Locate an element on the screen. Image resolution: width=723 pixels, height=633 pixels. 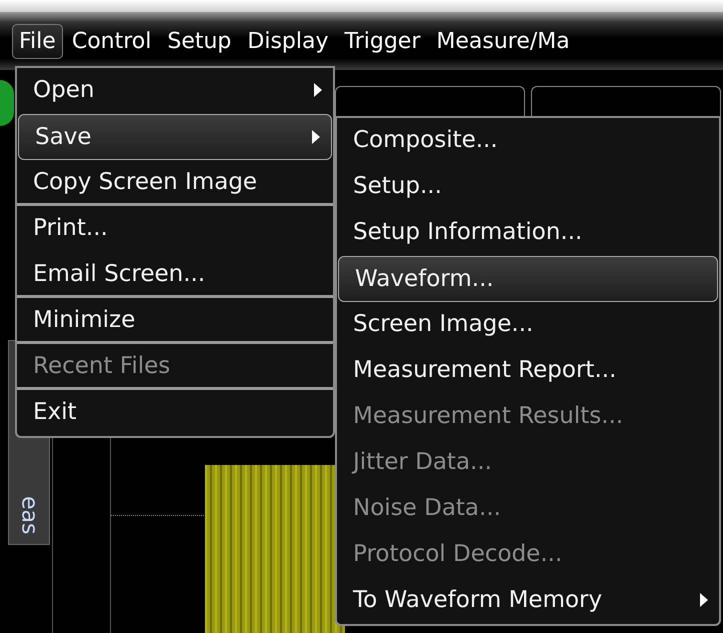
side-tab-label: eas is located at coordinates (29, 515).